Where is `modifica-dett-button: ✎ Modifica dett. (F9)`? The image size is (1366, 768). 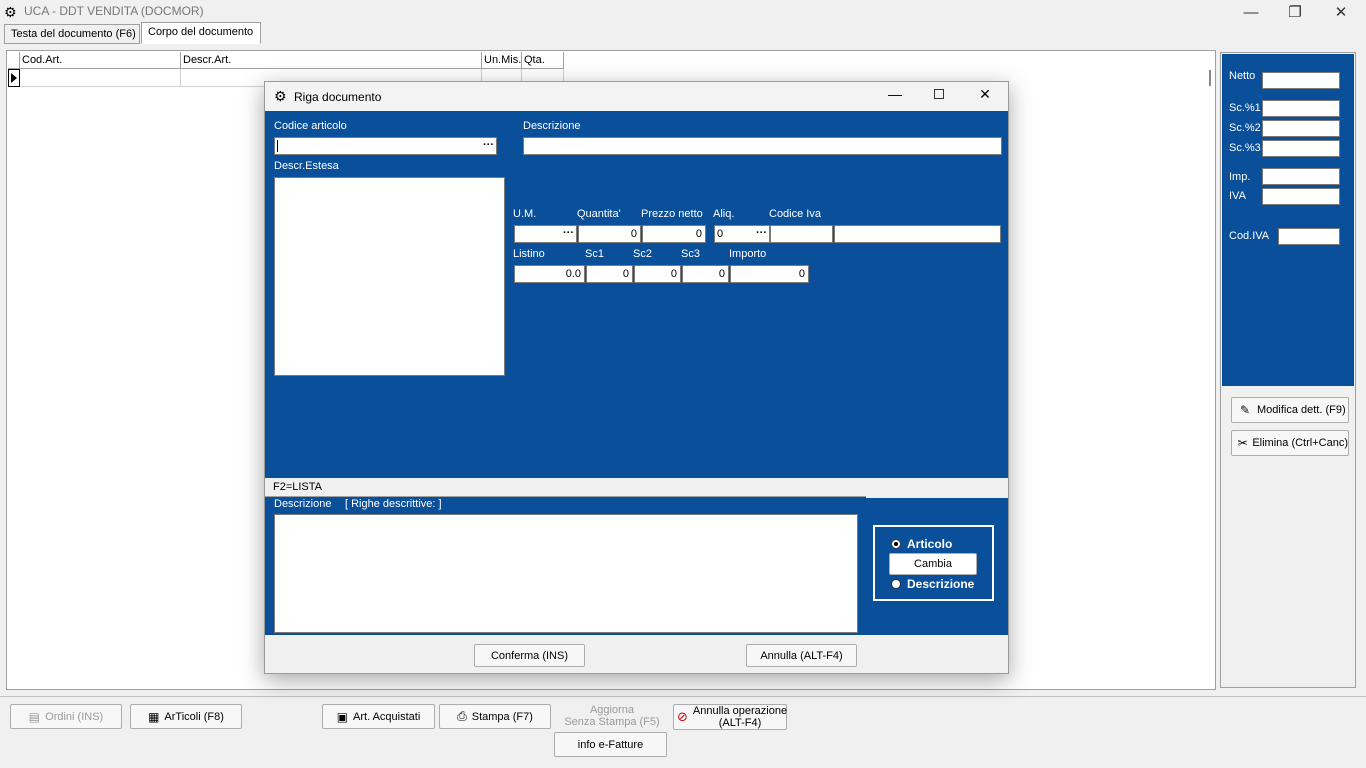
modifica-dett-button: ✎ Modifica dett. (F9) is located at coordinates (1290, 410).